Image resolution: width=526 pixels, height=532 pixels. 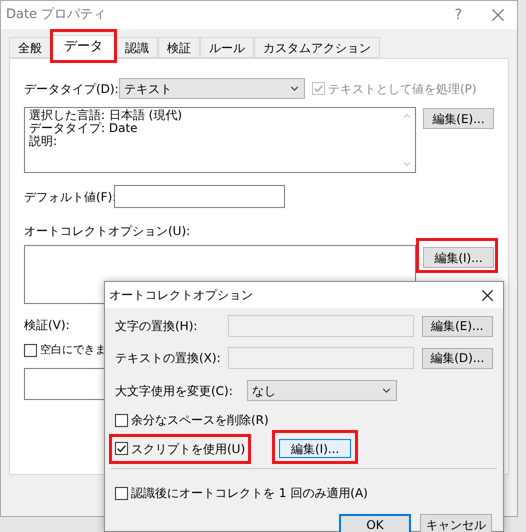 I want to click on tab: ルール, so click(x=227, y=47).